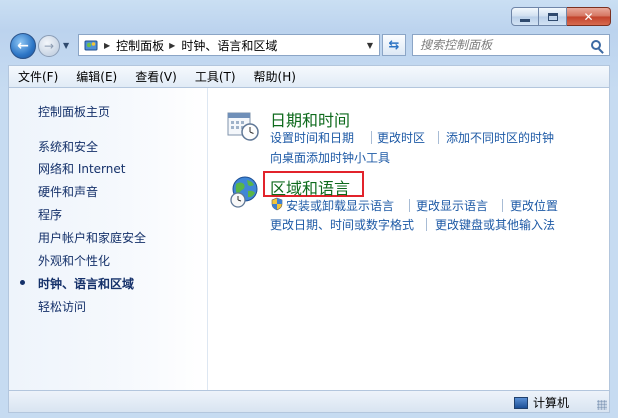 The image size is (618, 418). What do you see at coordinates (92, 237) in the screenshot?
I see `sidebar-item-user-accounts: 用户帐户和家庭安全` at bounding box center [92, 237].